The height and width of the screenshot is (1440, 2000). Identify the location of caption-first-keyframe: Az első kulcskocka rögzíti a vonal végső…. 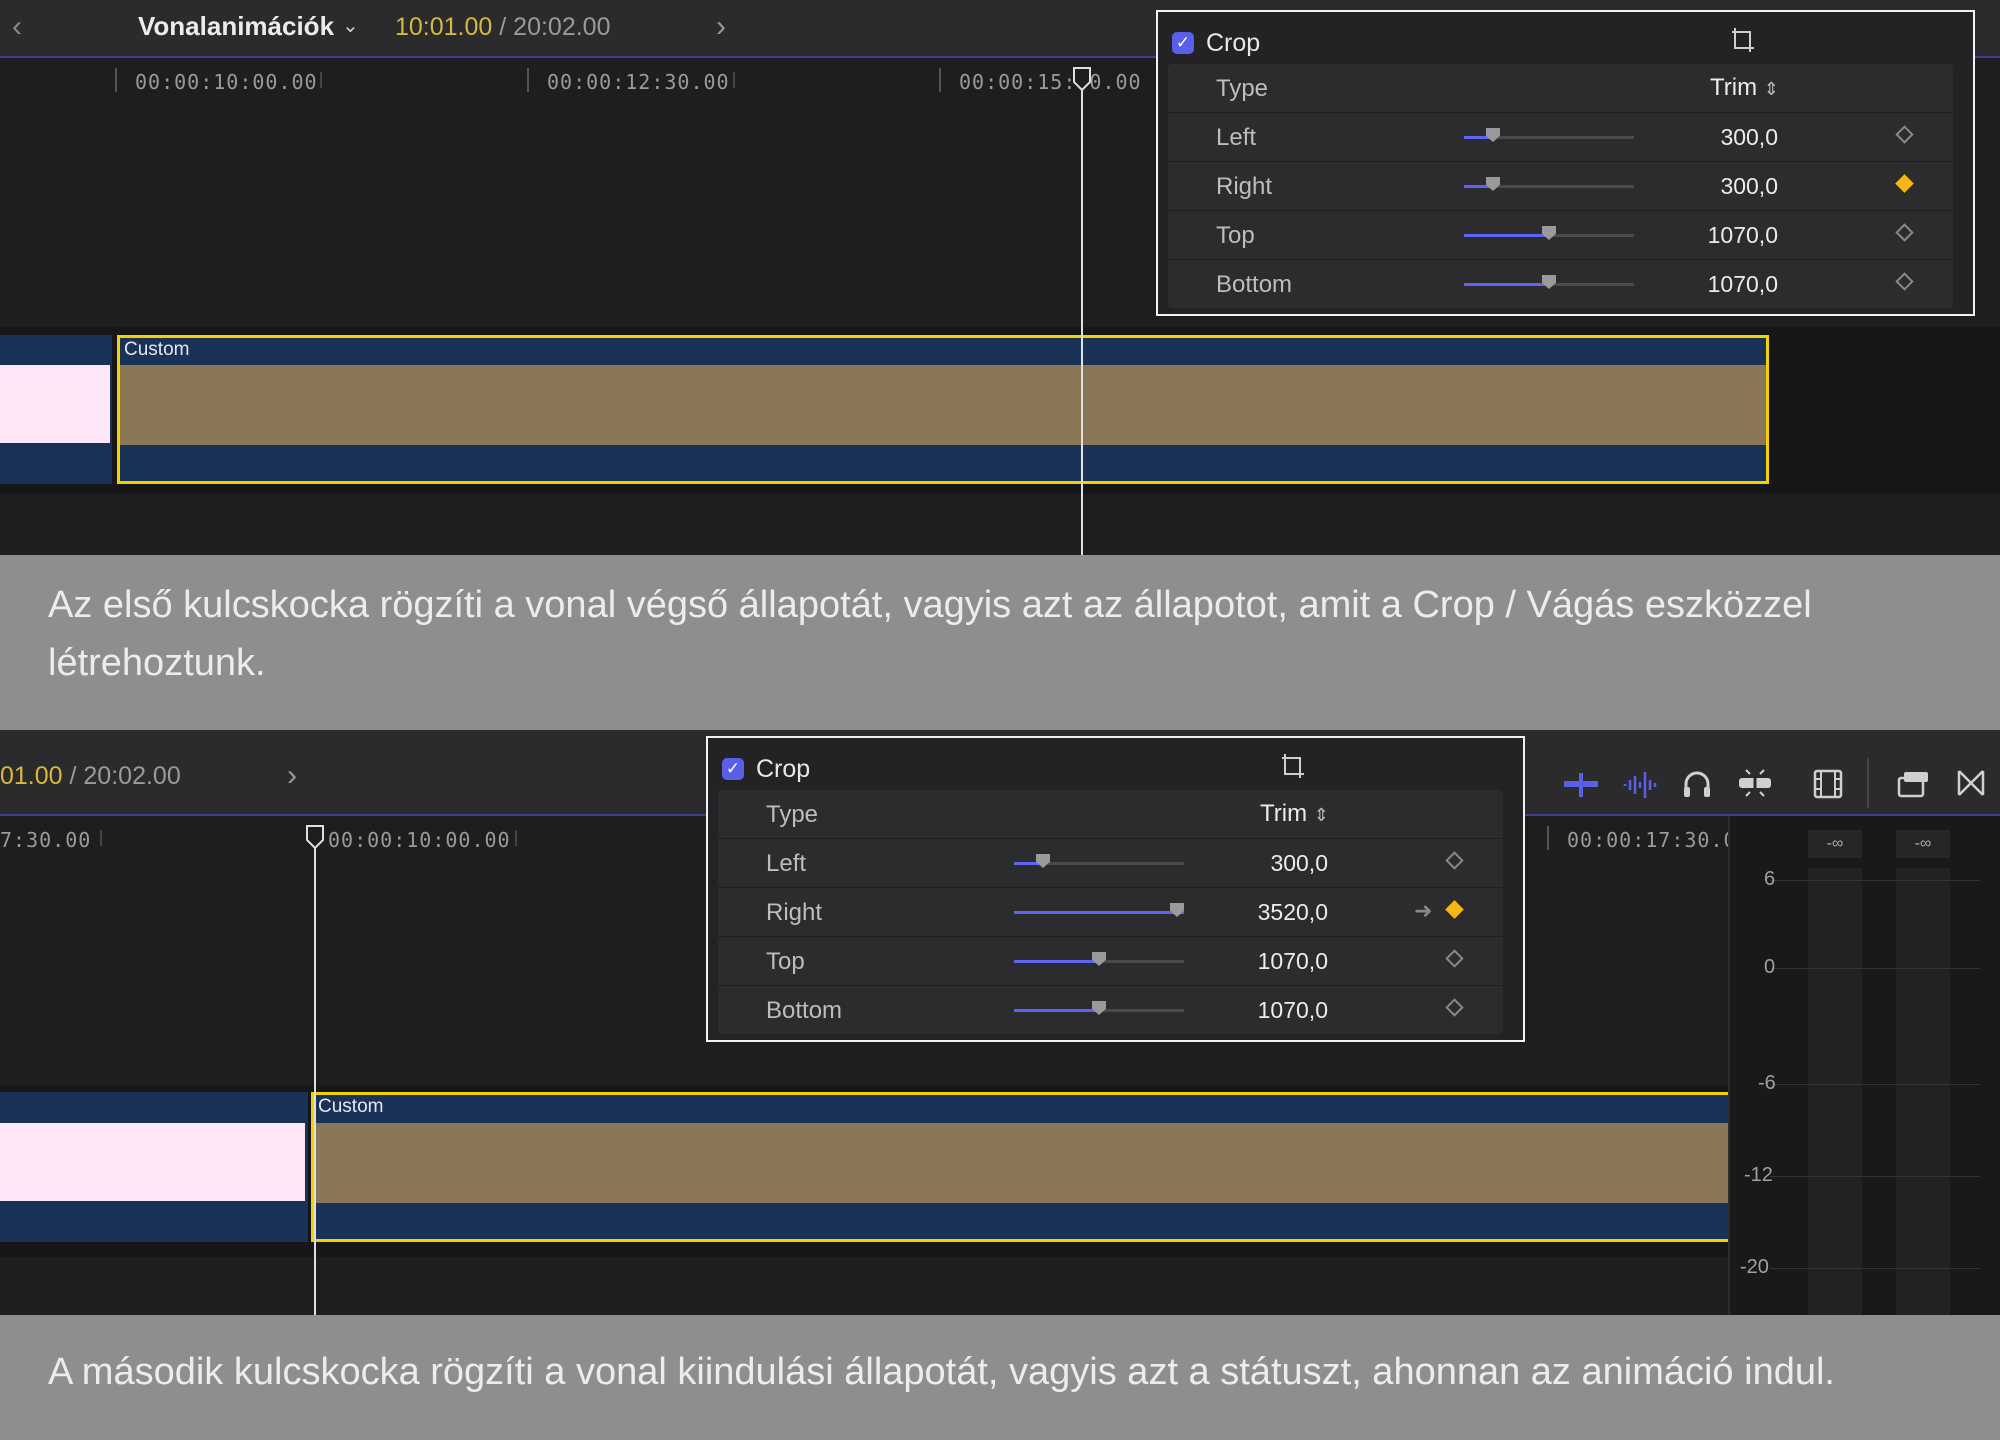
(1000, 642).